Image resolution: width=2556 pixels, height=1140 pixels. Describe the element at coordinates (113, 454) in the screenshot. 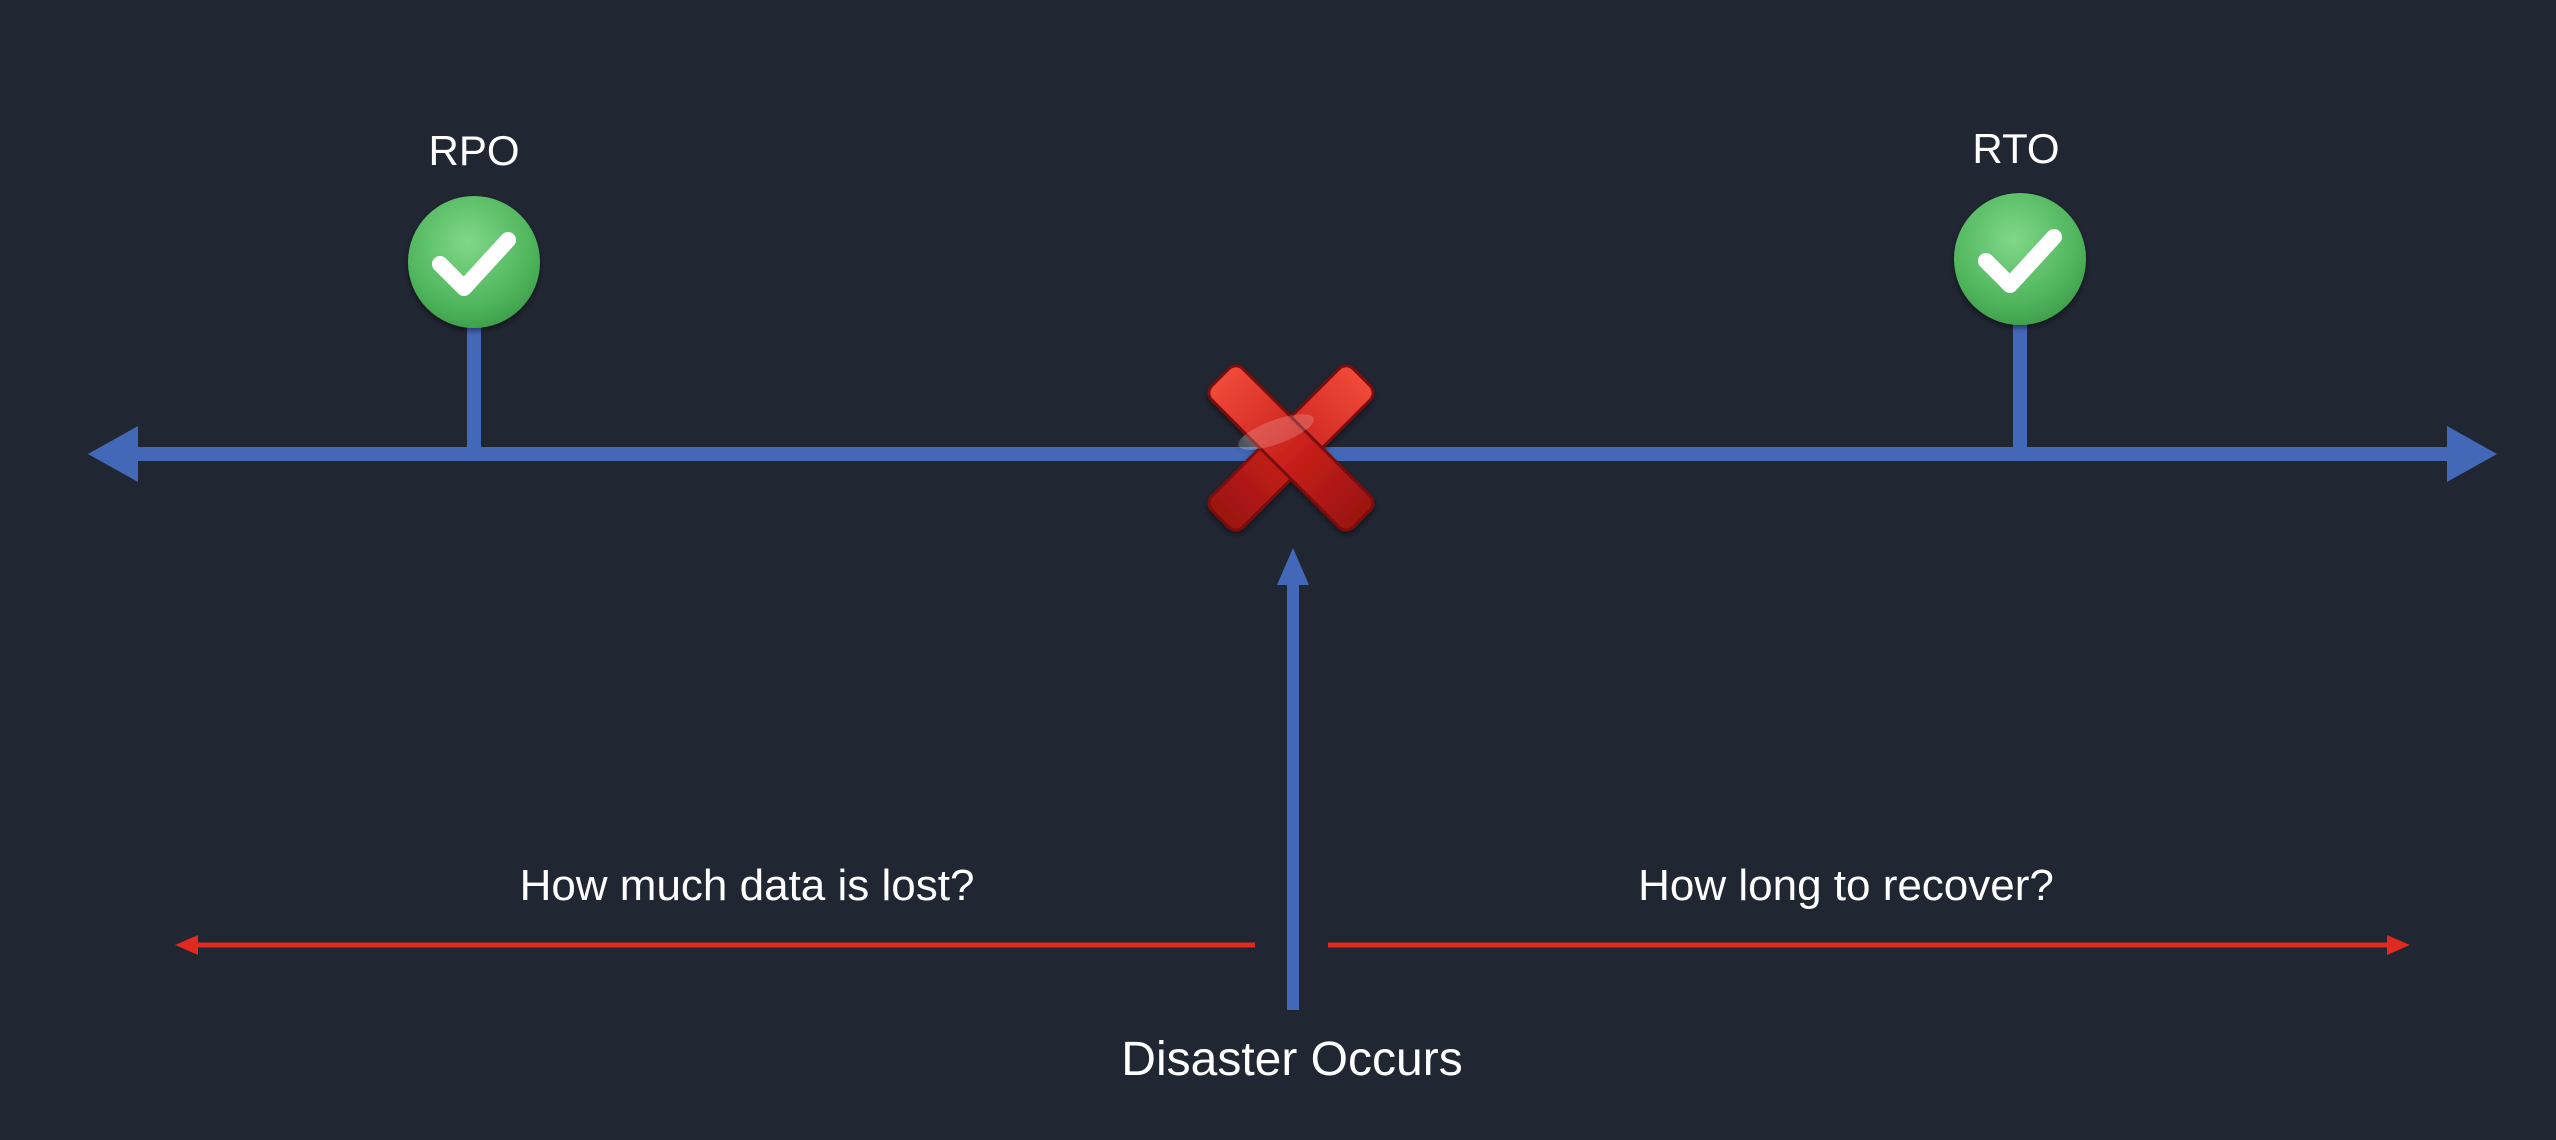

I see `timeline-left-arrowhead` at that location.